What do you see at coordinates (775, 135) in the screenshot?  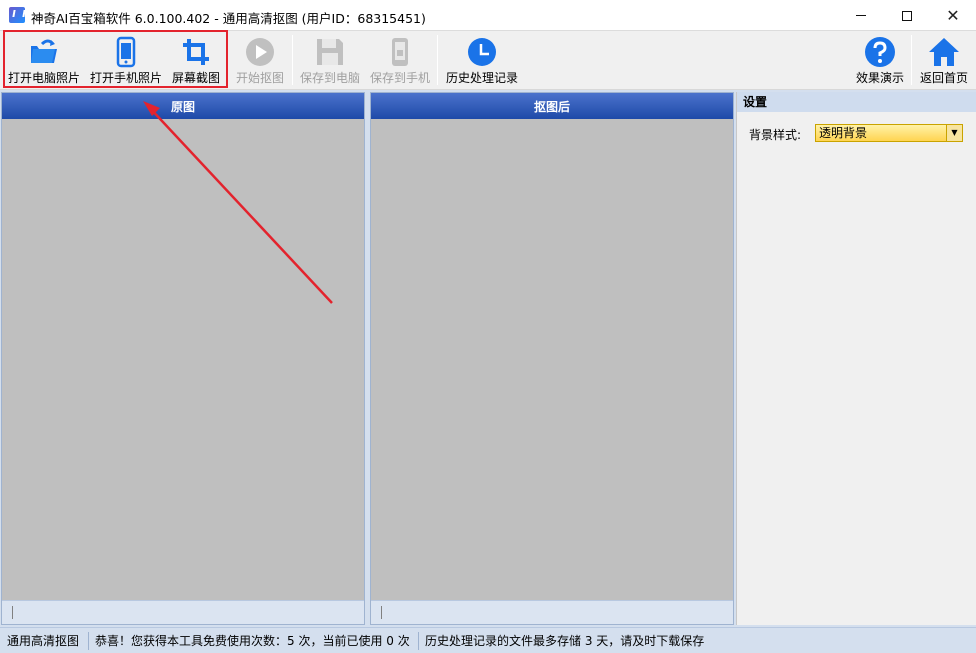 I see `bg-style-label: 背景样式:` at bounding box center [775, 135].